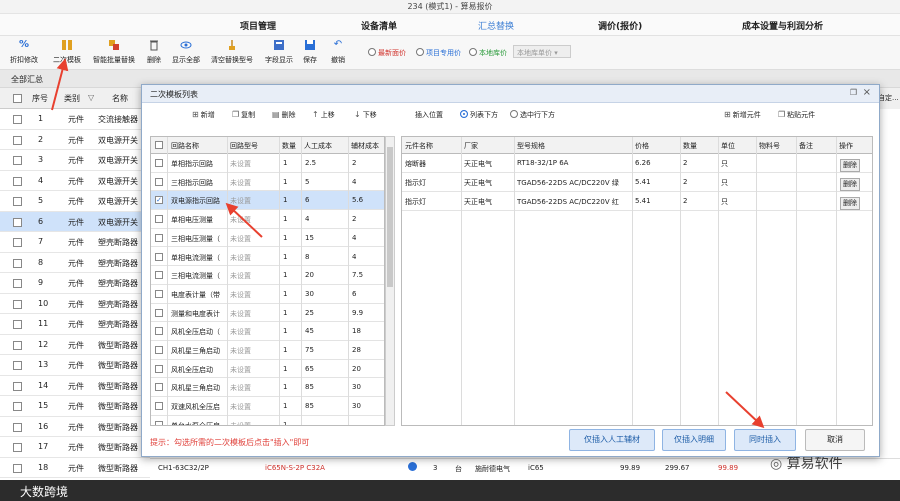 This screenshot has height=501, width=900. I want to click on arrow-to-selected-template, so click(244, 220).